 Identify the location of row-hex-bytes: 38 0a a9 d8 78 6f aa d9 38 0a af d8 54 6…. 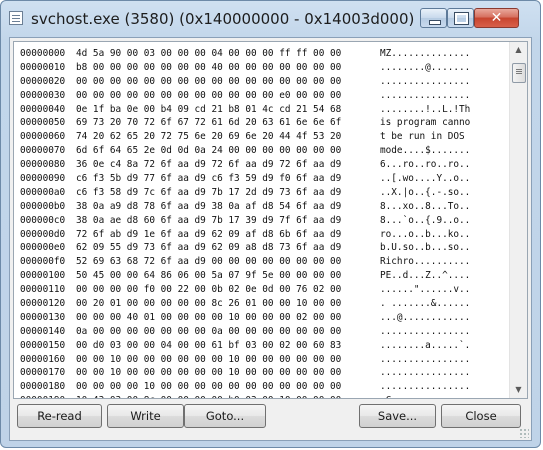
(228, 207).